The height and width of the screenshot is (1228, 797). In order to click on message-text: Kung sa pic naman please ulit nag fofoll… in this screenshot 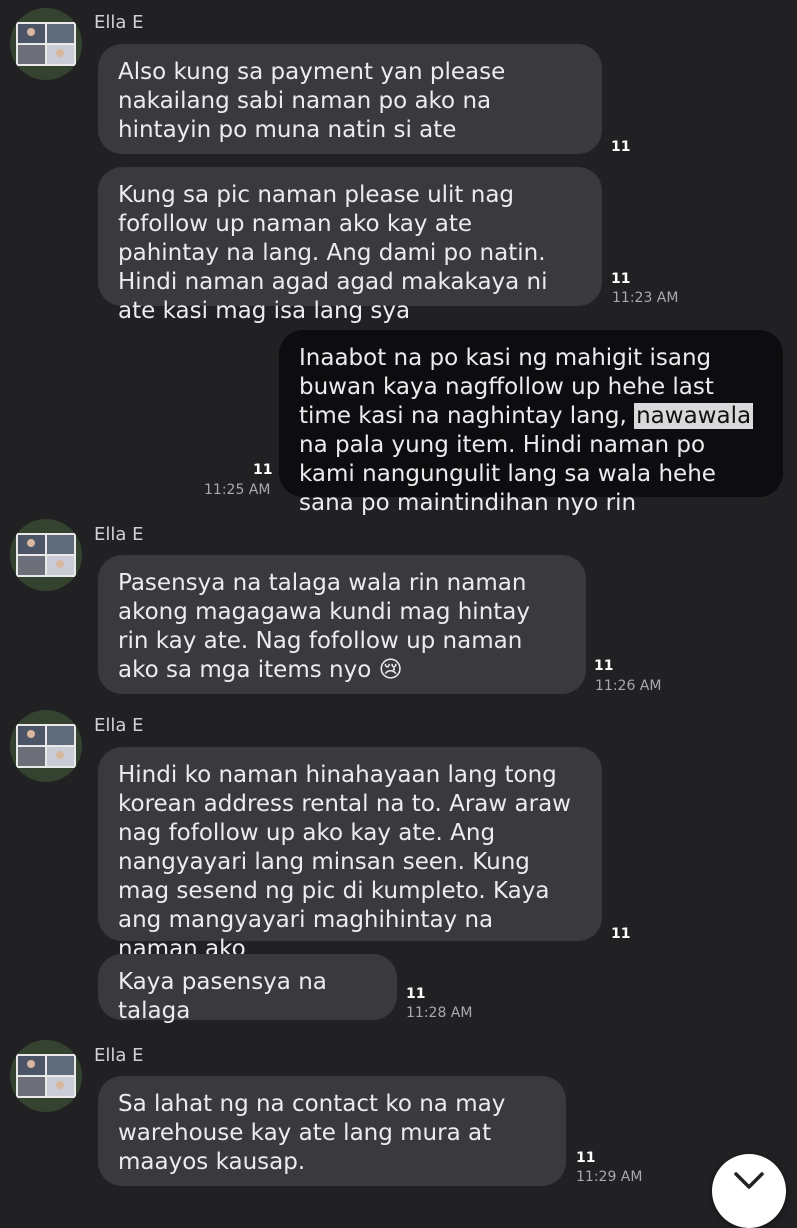, I will do `click(333, 253)`.